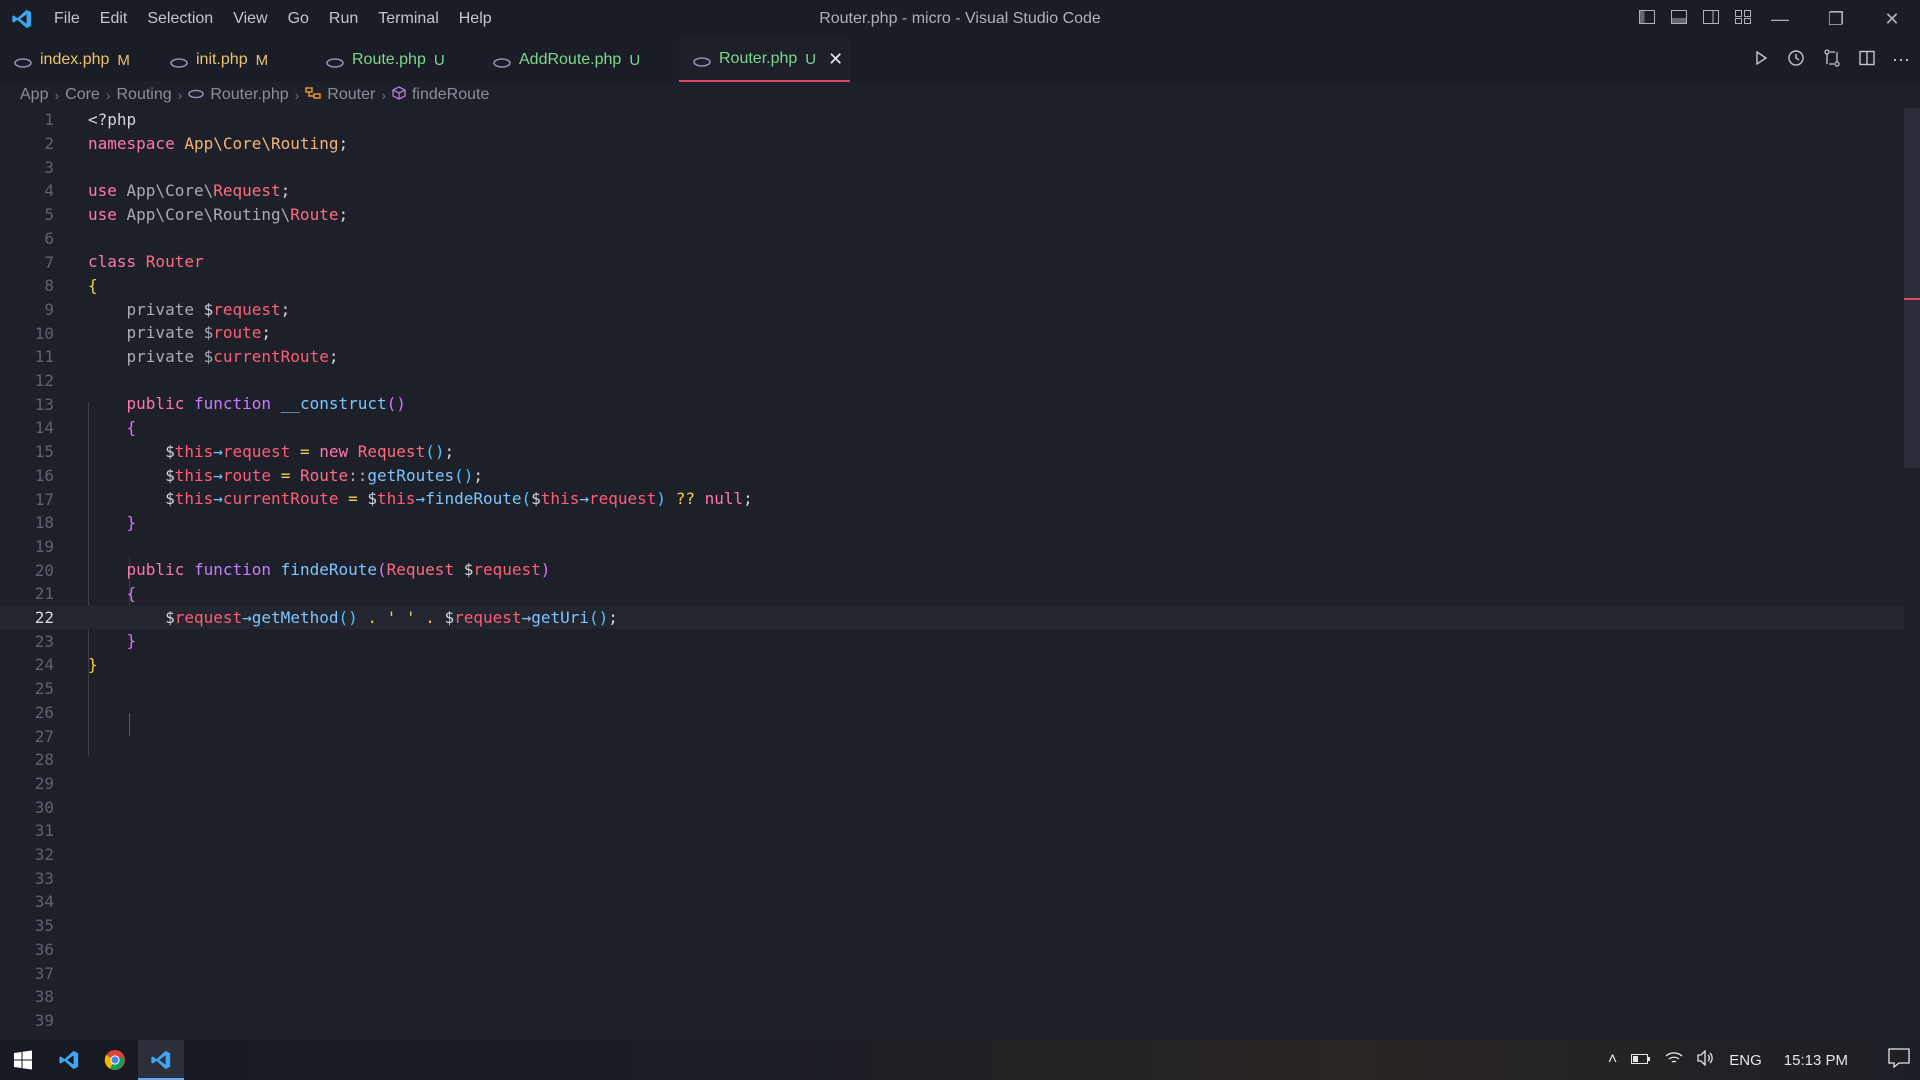 The width and height of the screenshot is (1920, 1080). What do you see at coordinates (579, 60) in the screenshot?
I see `tab-addroute-php: AddRoute.php U` at bounding box center [579, 60].